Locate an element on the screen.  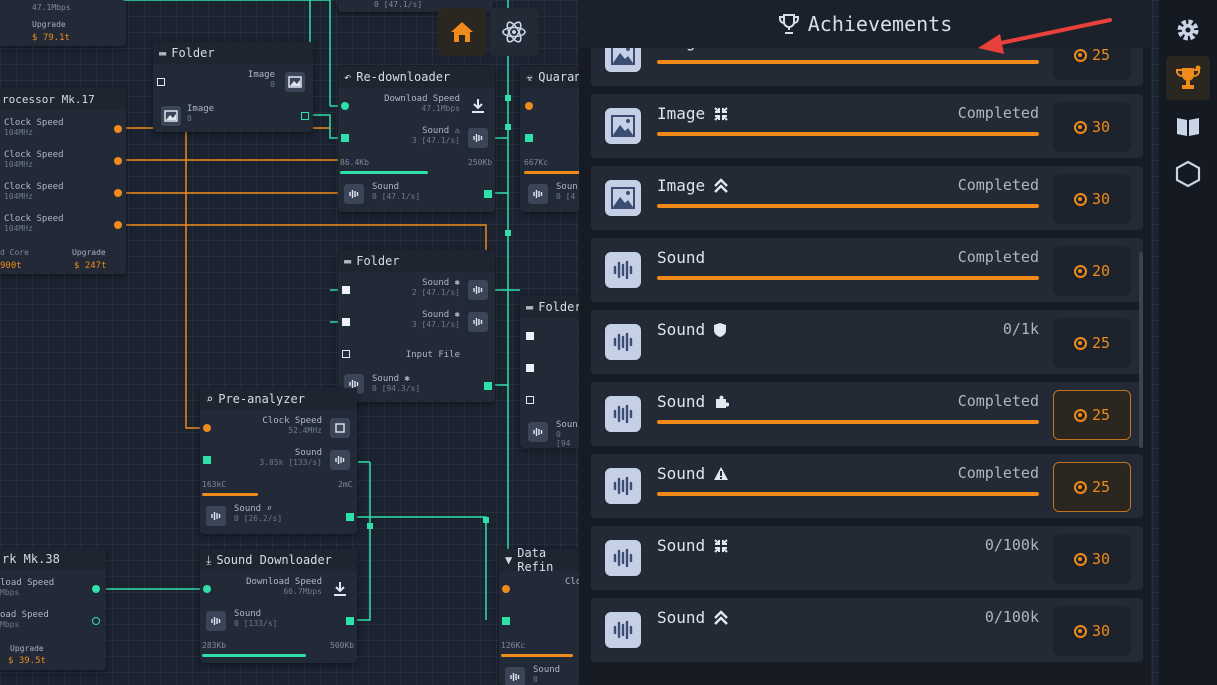
research-button is located at coordinates (514, 32).